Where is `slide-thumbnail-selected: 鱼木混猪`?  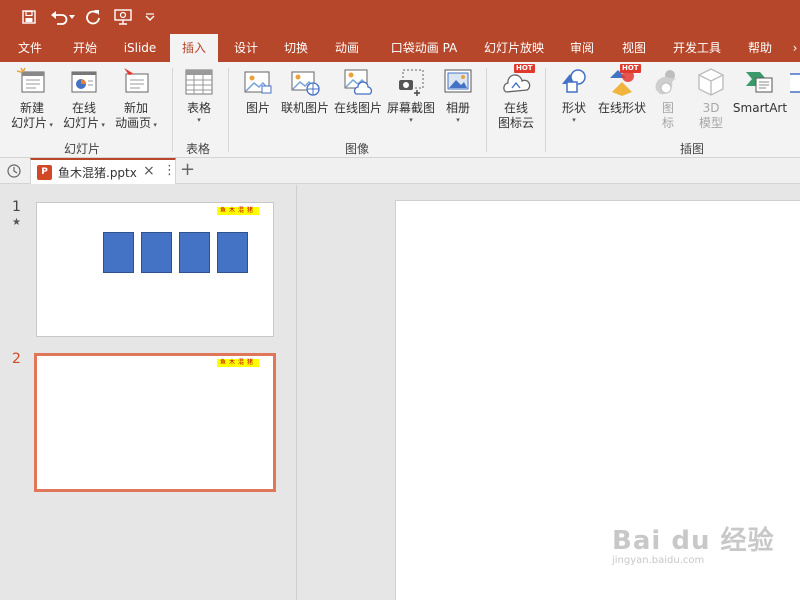 slide-thumbnail-selected: 鱼木混猪 is located at coordinates (155, 422).